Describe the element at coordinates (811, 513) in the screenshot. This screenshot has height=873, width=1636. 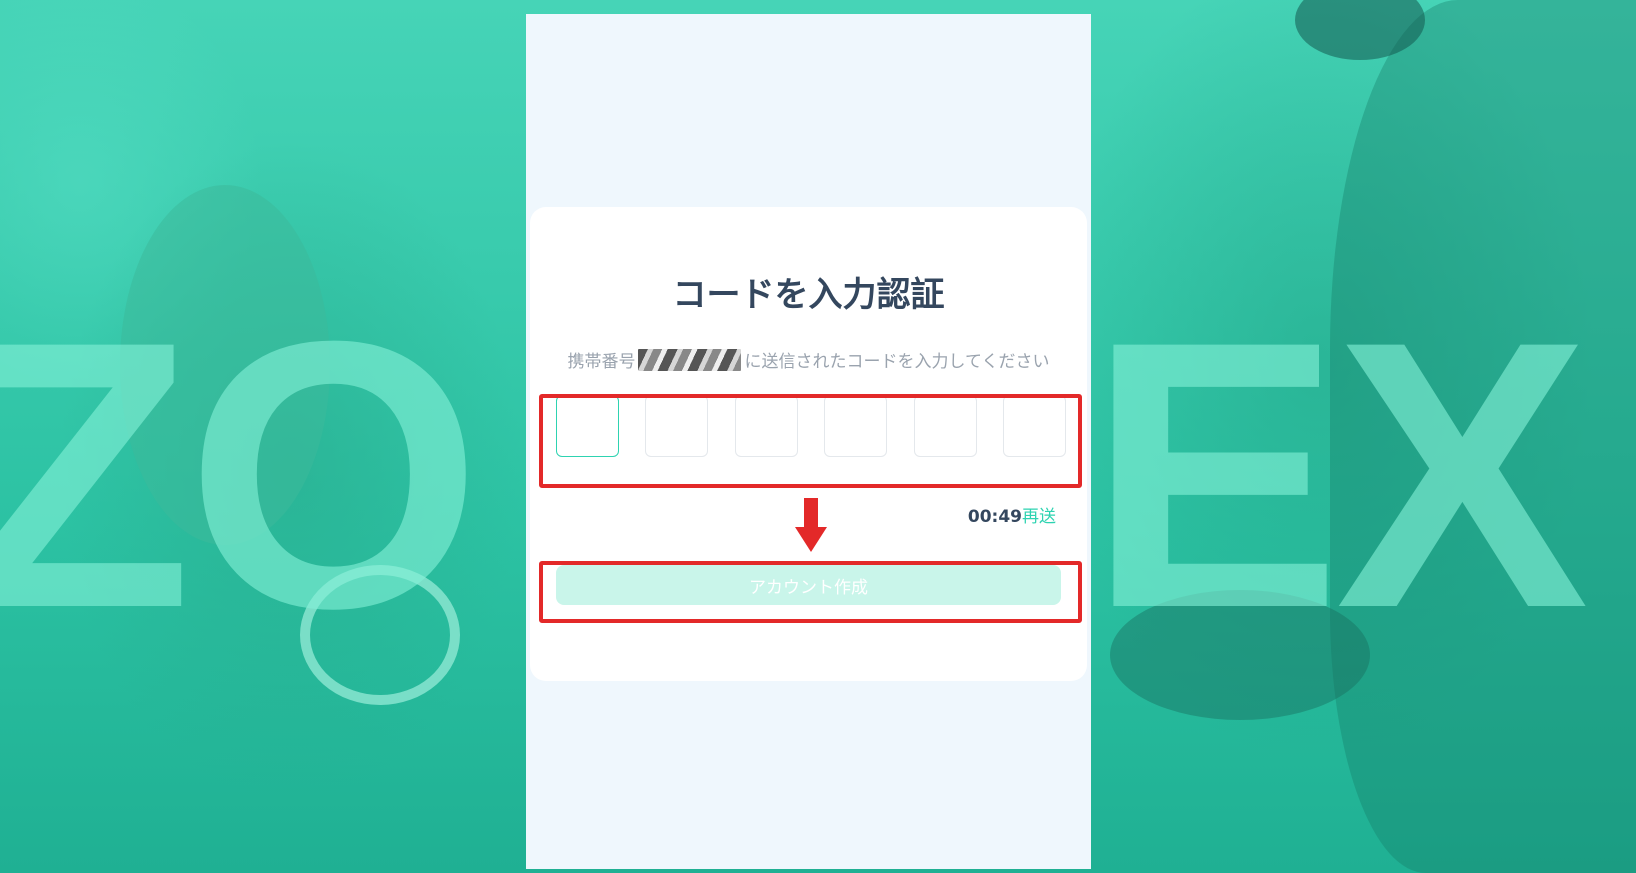
I see `arrow-shaft` at that location.